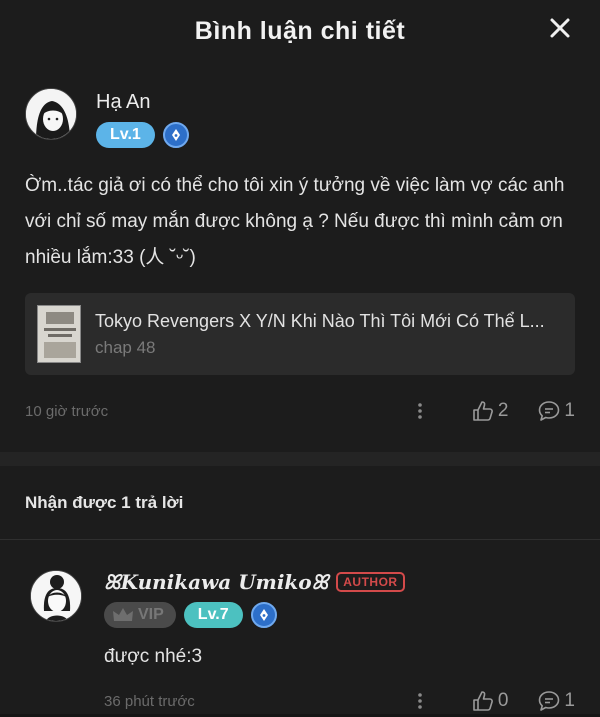 Image resolution: width=600 pixels, height=717 pixels. I want to click on author-tag: AUTHOR, so click(370, 582).